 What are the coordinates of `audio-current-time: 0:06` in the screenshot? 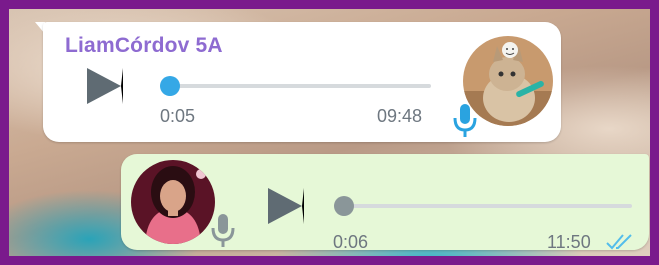 It's located at (351, 242).